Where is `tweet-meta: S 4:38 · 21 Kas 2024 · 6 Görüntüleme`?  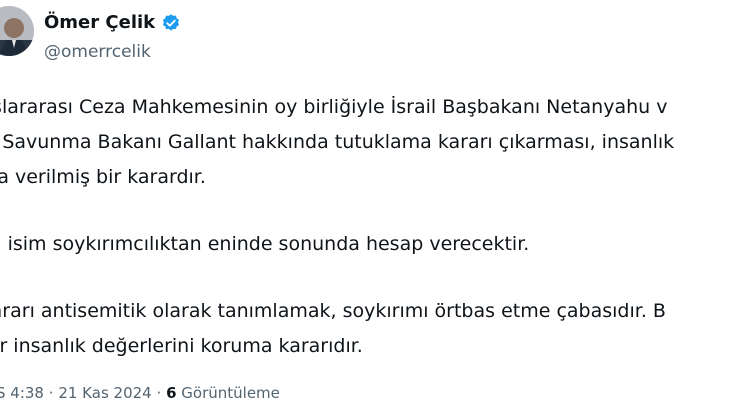 tweet-meta: S 4:38 · 21 Kas 2024 · 6 Görüntüleme is located at coordinates (140, 393).